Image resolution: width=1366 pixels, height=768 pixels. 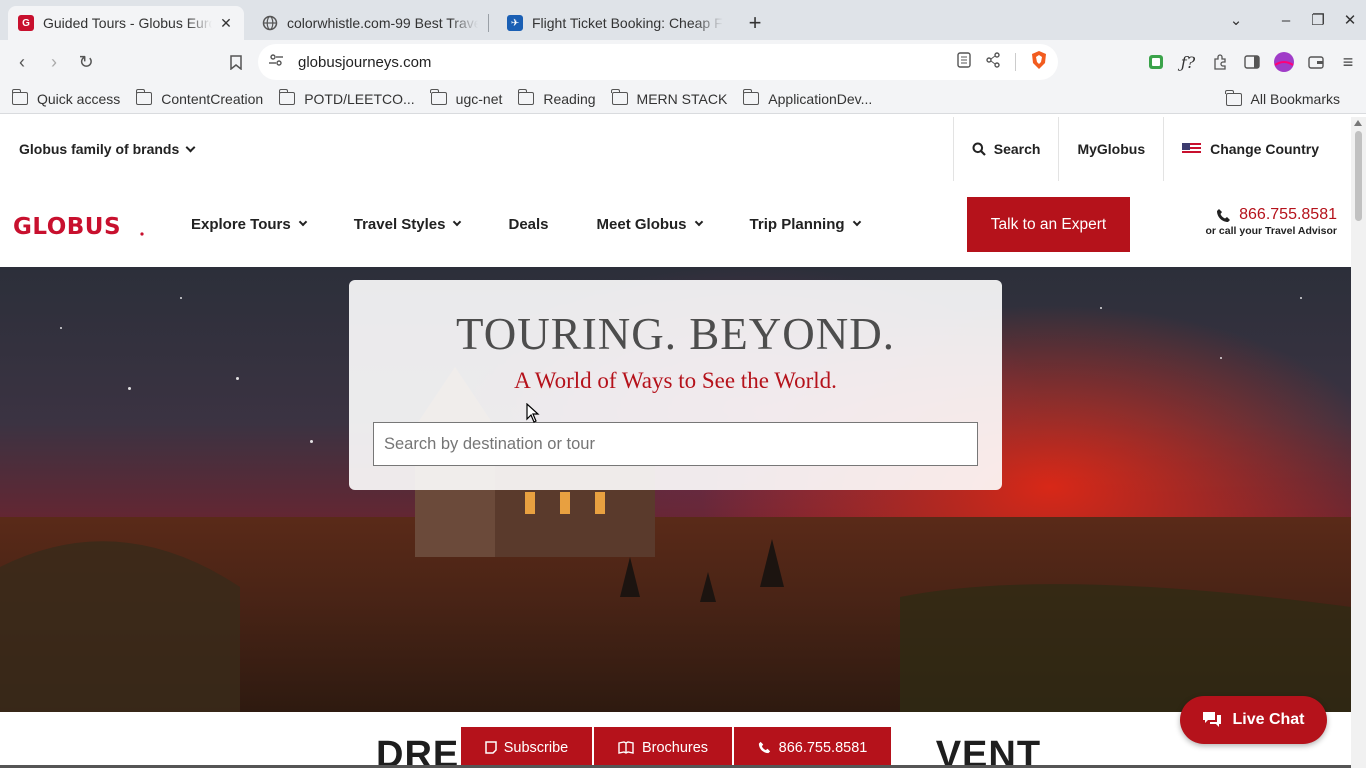 What do you see at coordinates (226, 23) in the screenshot?
I see `close-tab-icon: ✕` at bounding box center [226, 23].